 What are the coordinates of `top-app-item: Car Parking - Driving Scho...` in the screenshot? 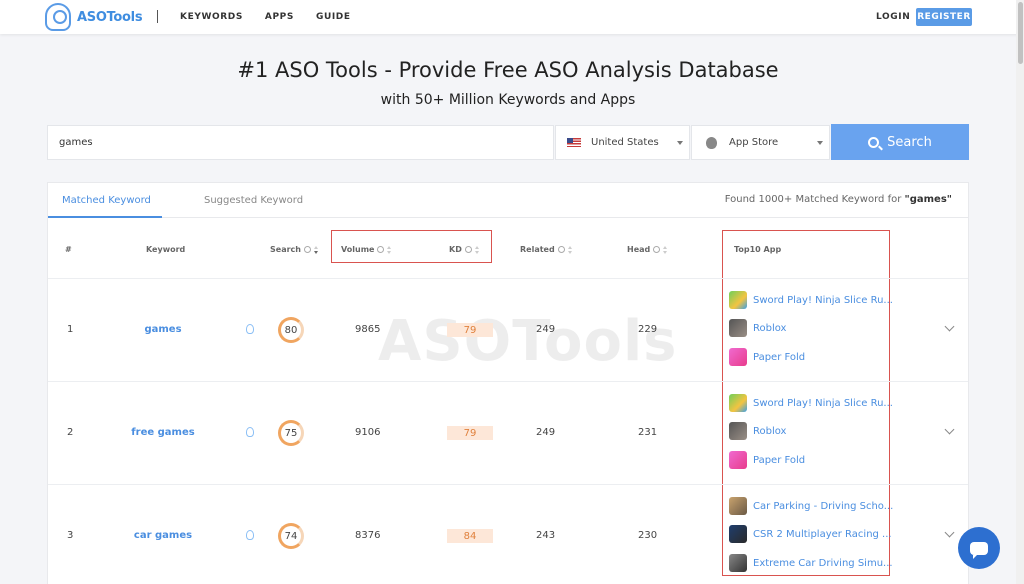 It's located at (811, 506).